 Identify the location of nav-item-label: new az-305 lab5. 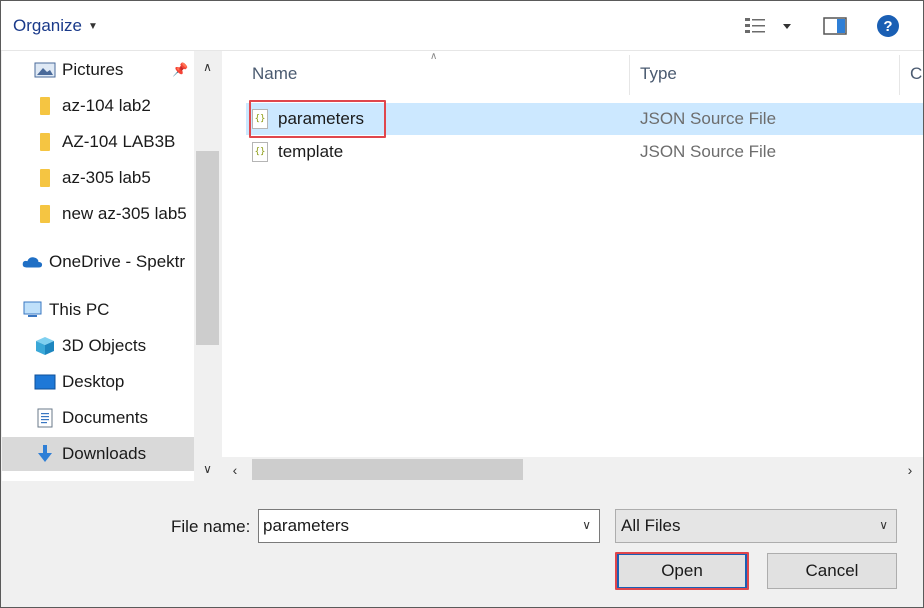
(124, 213).